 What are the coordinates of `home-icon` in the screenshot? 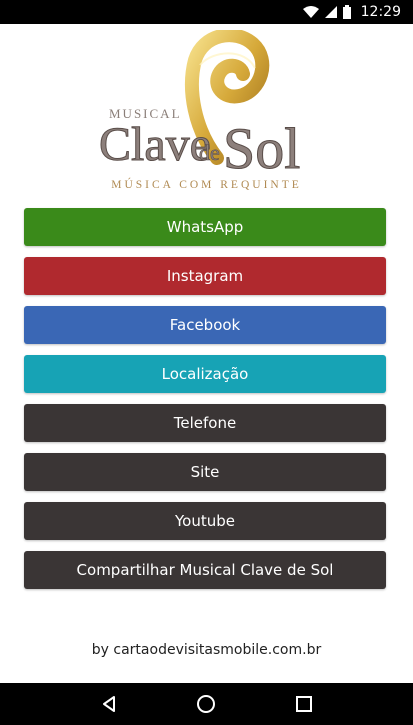 It's located at (206, 704).